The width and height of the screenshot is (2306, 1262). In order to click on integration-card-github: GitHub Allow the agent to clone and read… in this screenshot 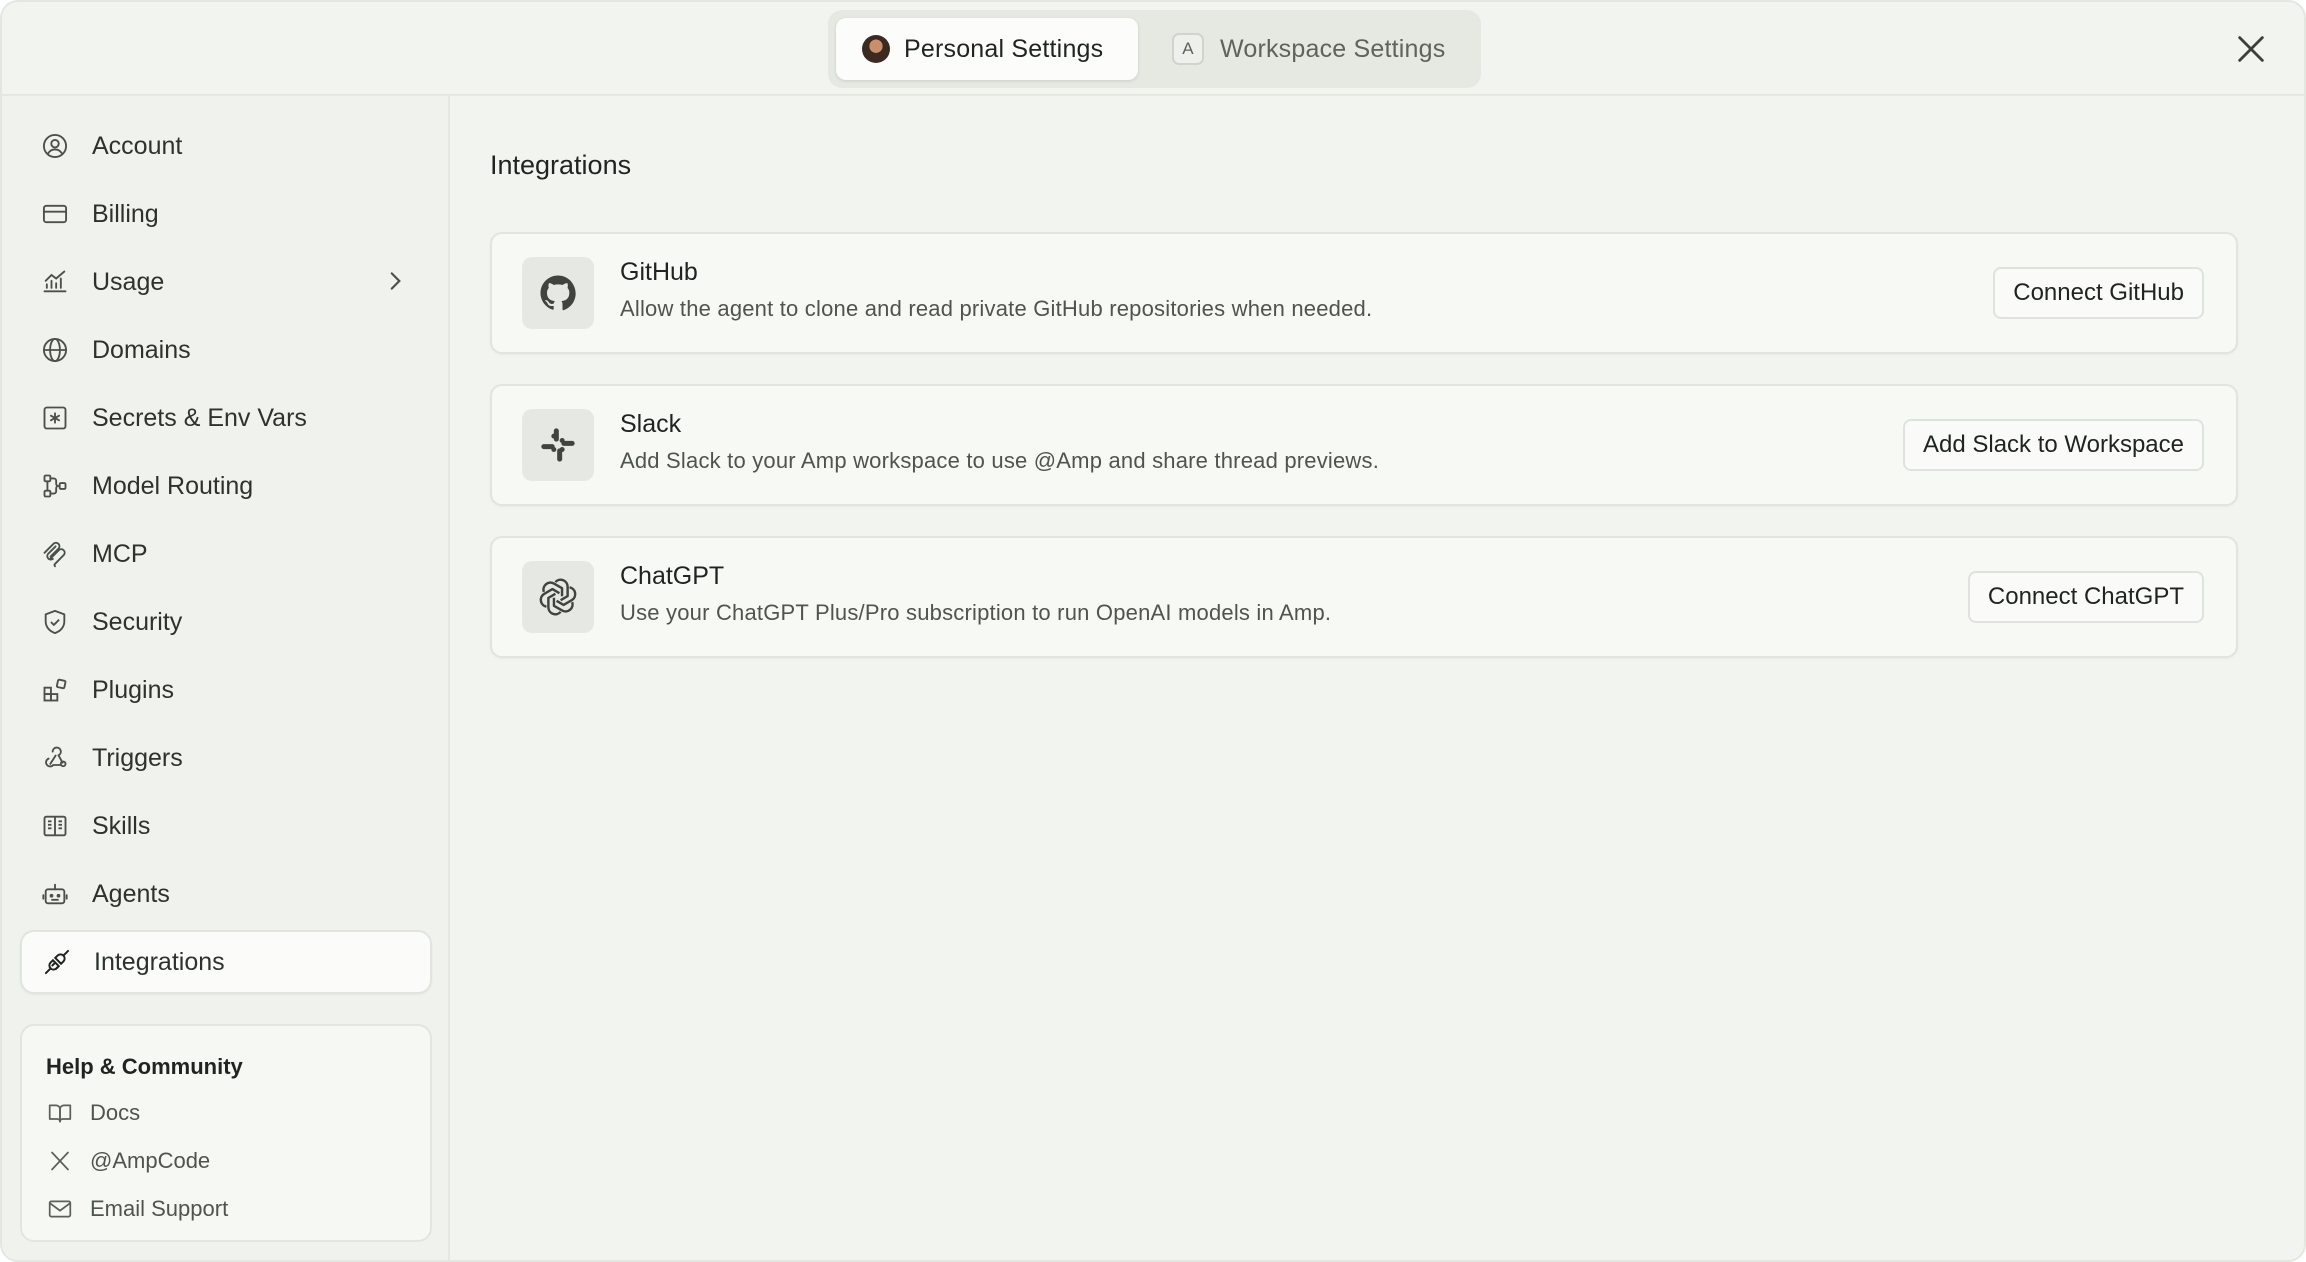, I will do `click(1364, 293)`.